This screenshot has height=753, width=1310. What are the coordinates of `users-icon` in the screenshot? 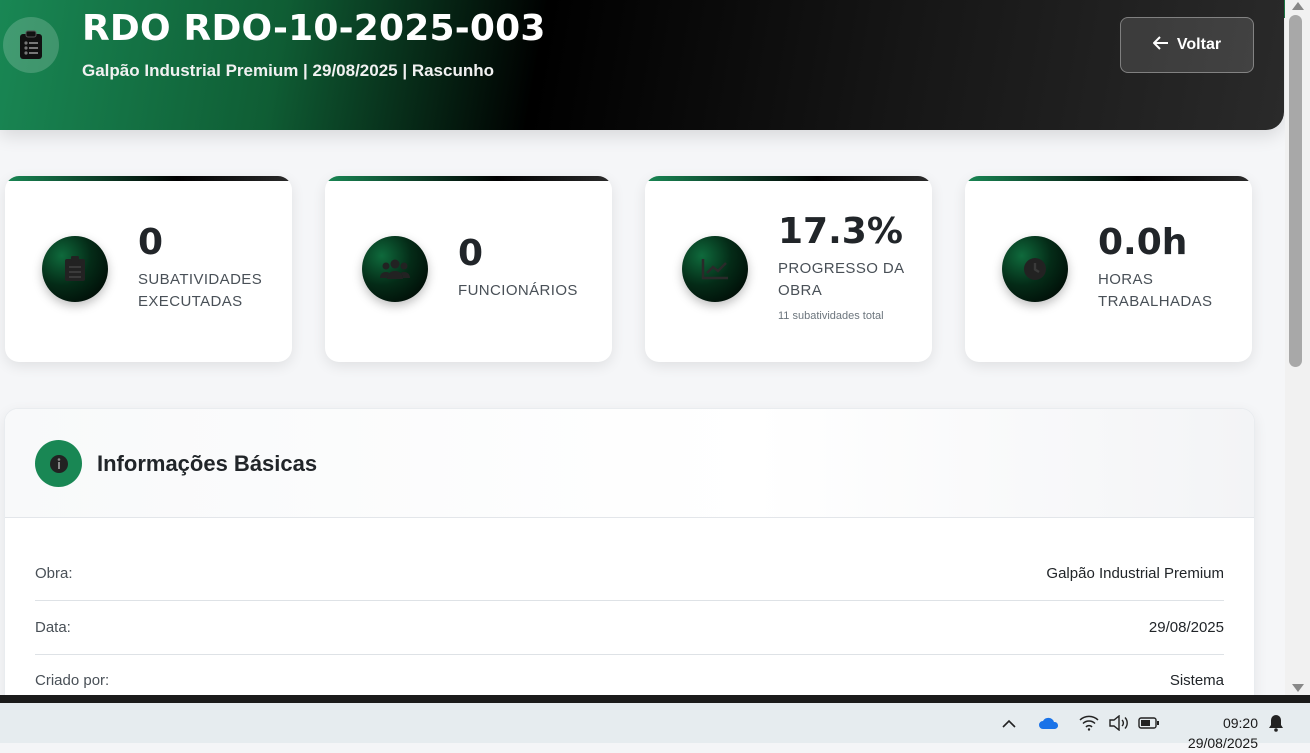 It's located at (395, 269).